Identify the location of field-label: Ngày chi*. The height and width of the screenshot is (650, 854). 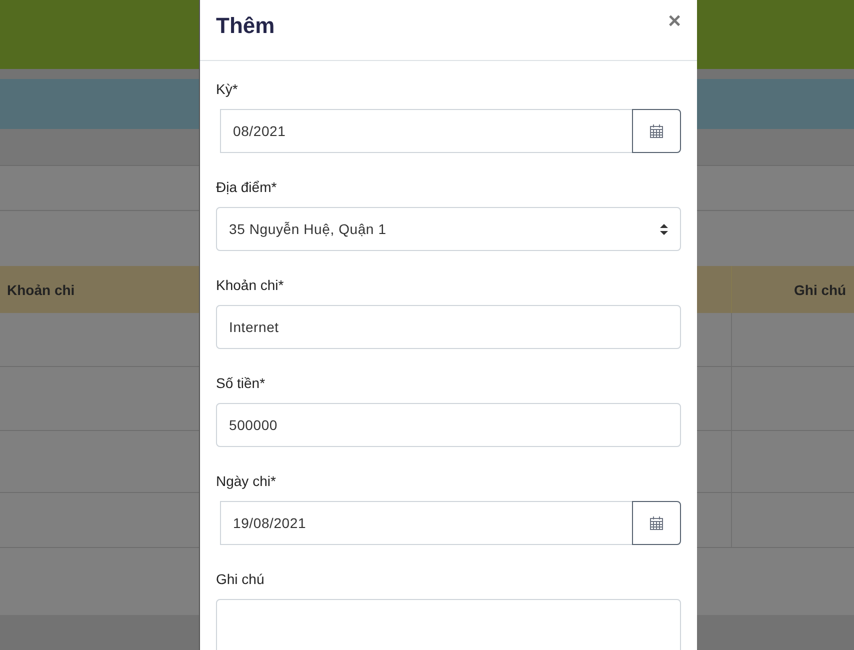
(246, 482).